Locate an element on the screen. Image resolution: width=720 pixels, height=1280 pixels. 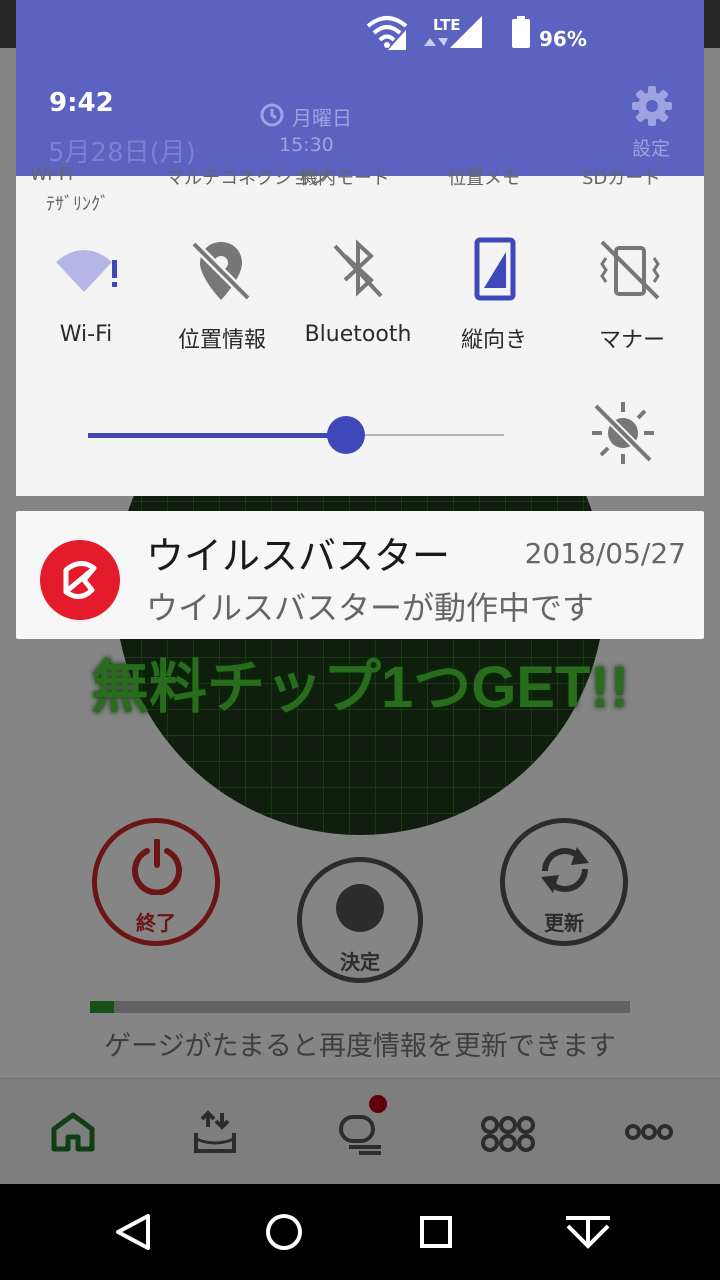
faint-label-tethering: ﾃｻﾞﾘﾝｸﾞ is located at coordinates (77, 204).